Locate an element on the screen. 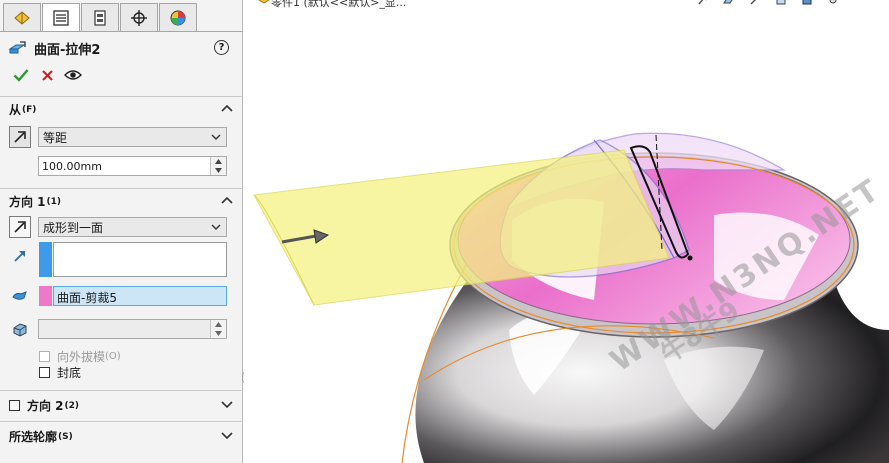 This screenshot has width=889, height=463. end-condition-select: 成形到一面 is located at coordinates (132, 227).